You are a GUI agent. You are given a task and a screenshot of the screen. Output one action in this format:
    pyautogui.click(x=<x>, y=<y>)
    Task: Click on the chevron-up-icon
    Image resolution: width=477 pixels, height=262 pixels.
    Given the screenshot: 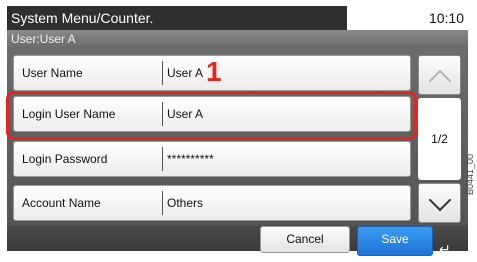 What is the action you would take?
    pyautogui.click(x=440, y=81)
    